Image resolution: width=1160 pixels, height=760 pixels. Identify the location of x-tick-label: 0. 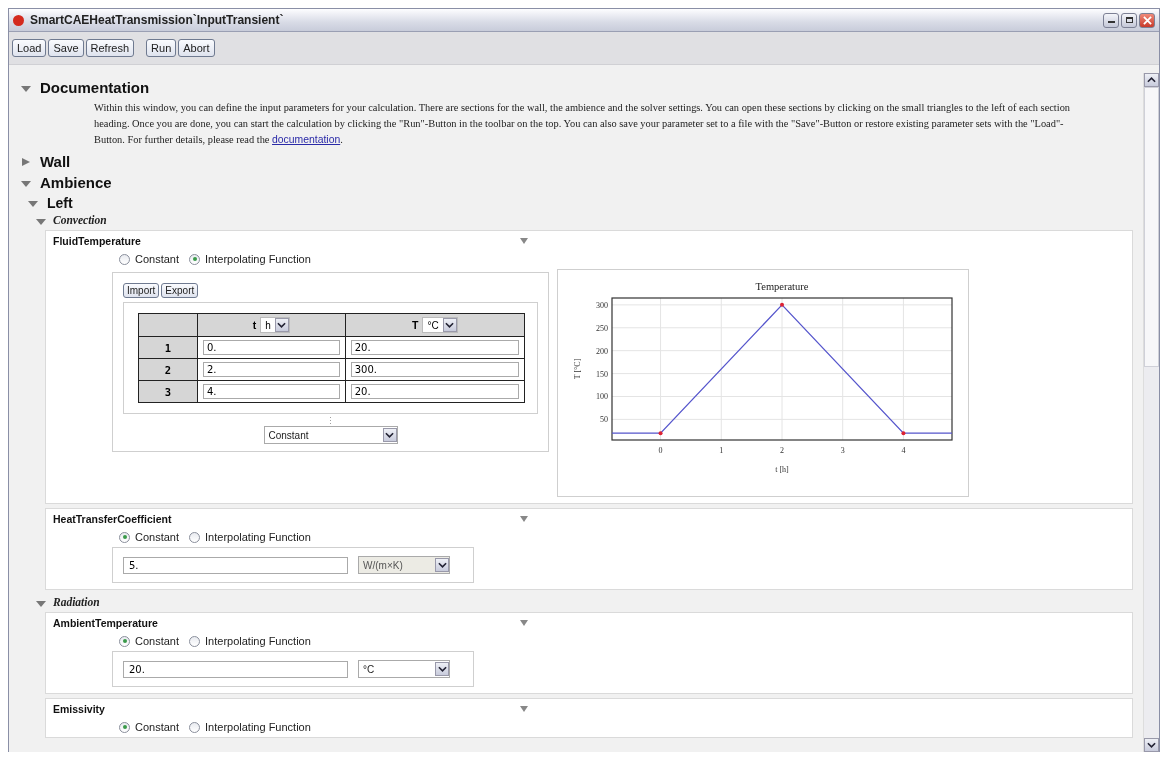
(660, 450).